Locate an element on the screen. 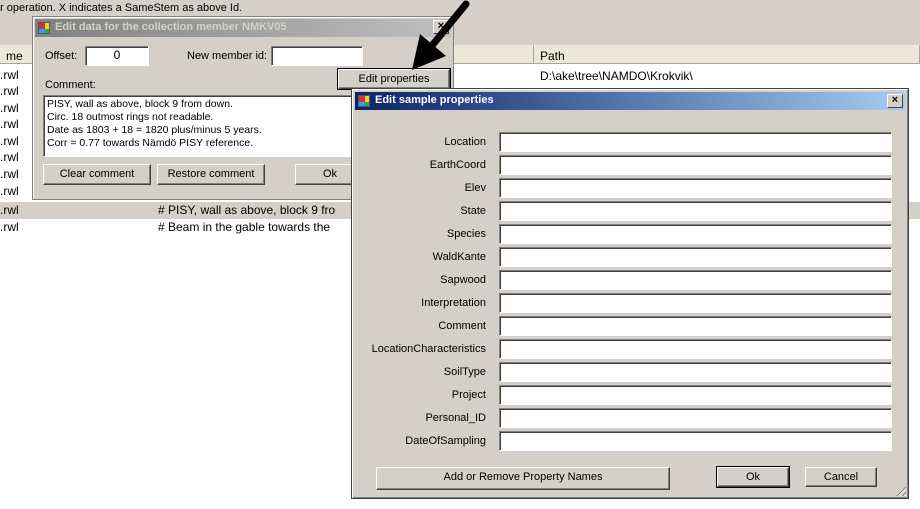 This screenshot has height=509, width=920. sample-properties-ok-button: Ok is located at coordinates (753, 477).